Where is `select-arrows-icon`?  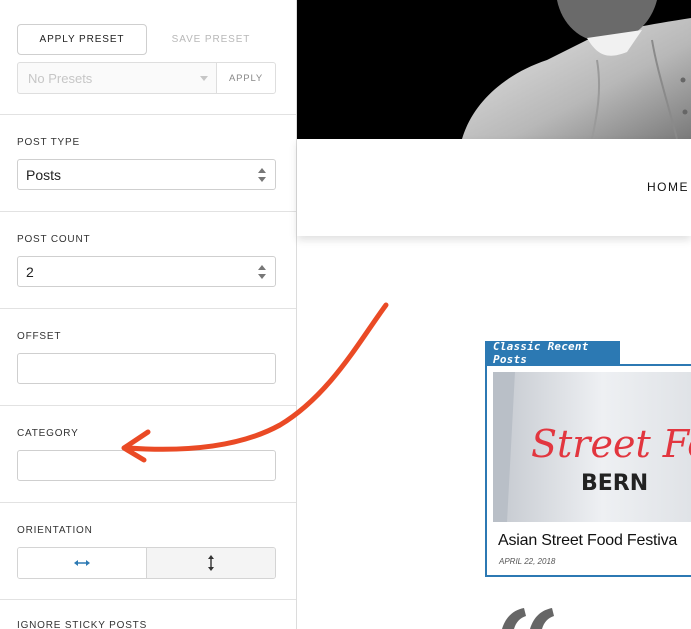
select-arrows-icon is located at coordinates (262, 175).